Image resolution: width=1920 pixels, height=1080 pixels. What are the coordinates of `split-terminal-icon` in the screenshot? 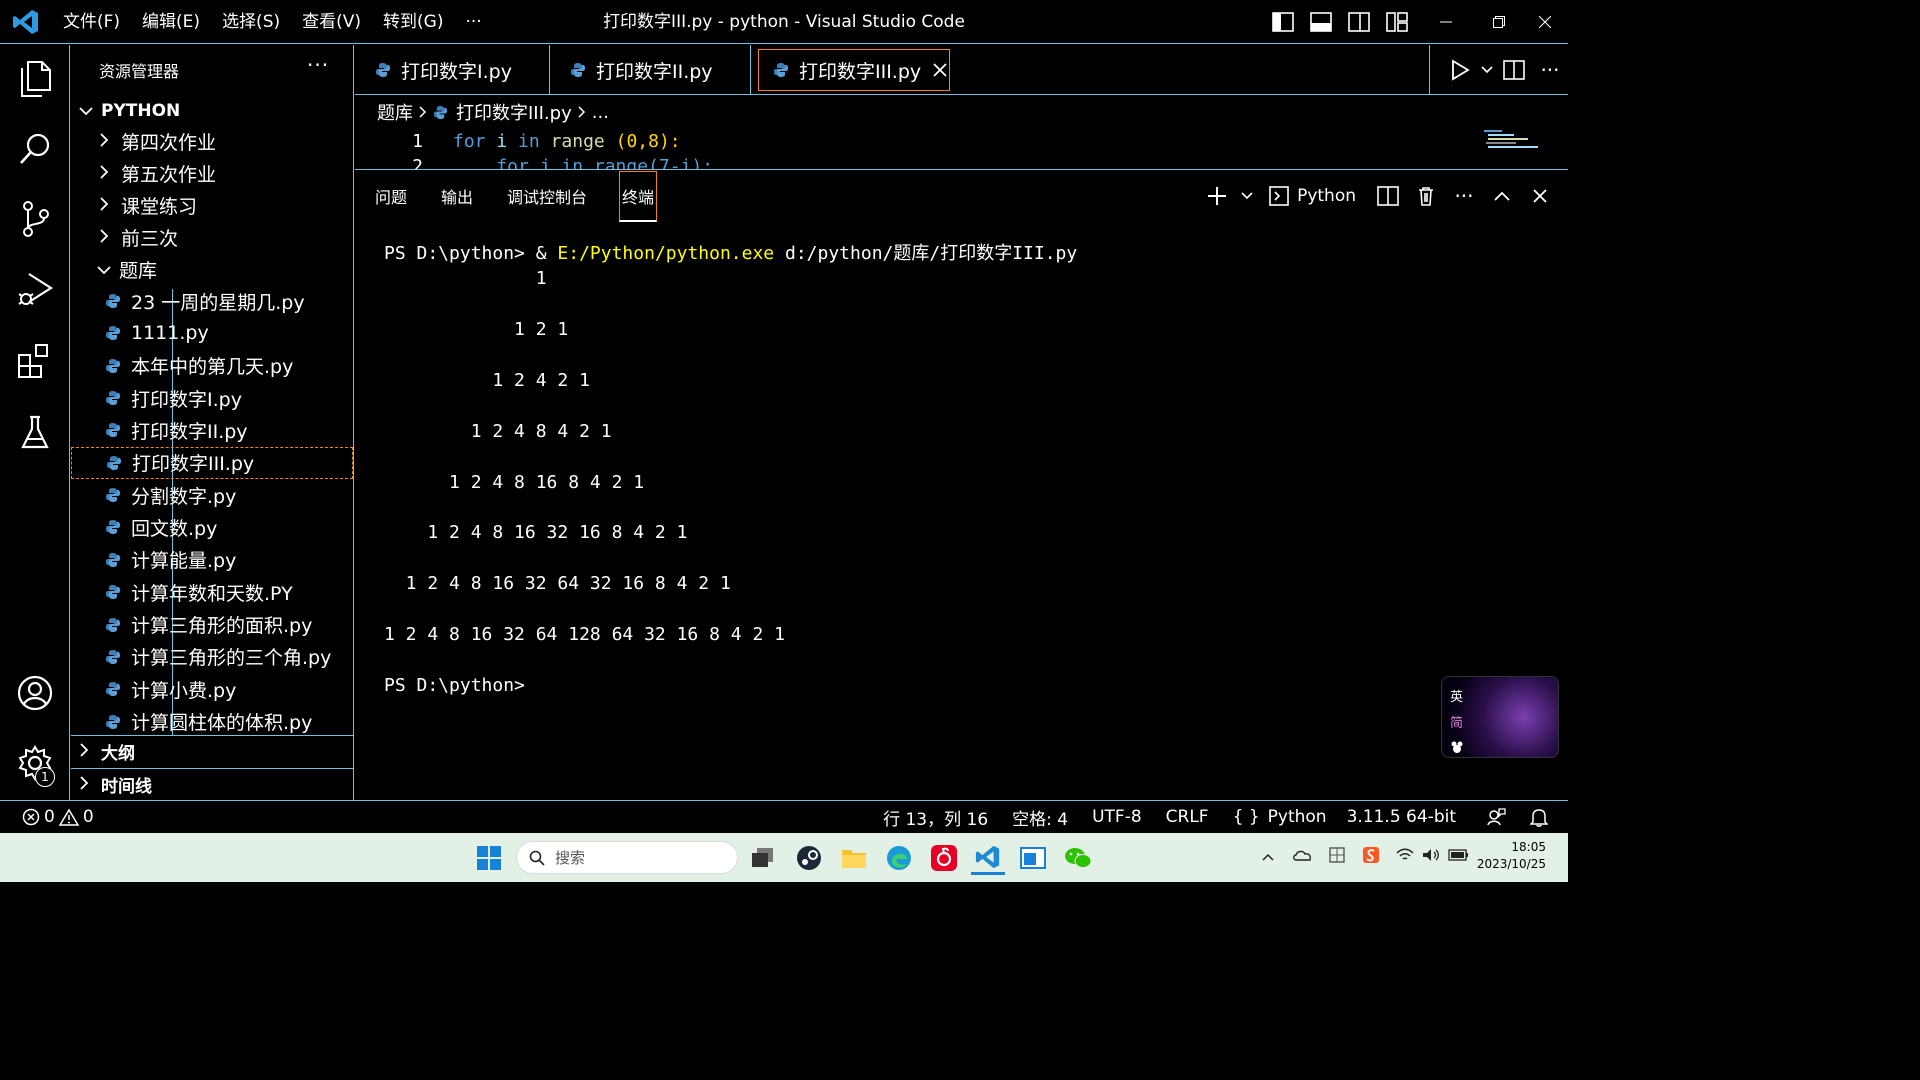 It's located at (1388, 196).